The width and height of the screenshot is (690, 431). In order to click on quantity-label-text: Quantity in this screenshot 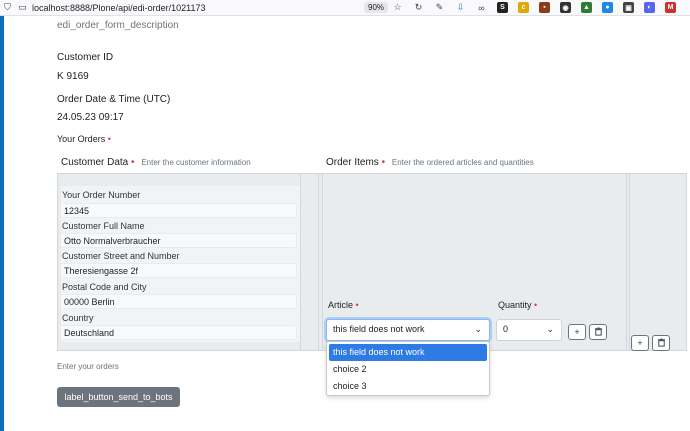, I will do `click(515, 305)`.